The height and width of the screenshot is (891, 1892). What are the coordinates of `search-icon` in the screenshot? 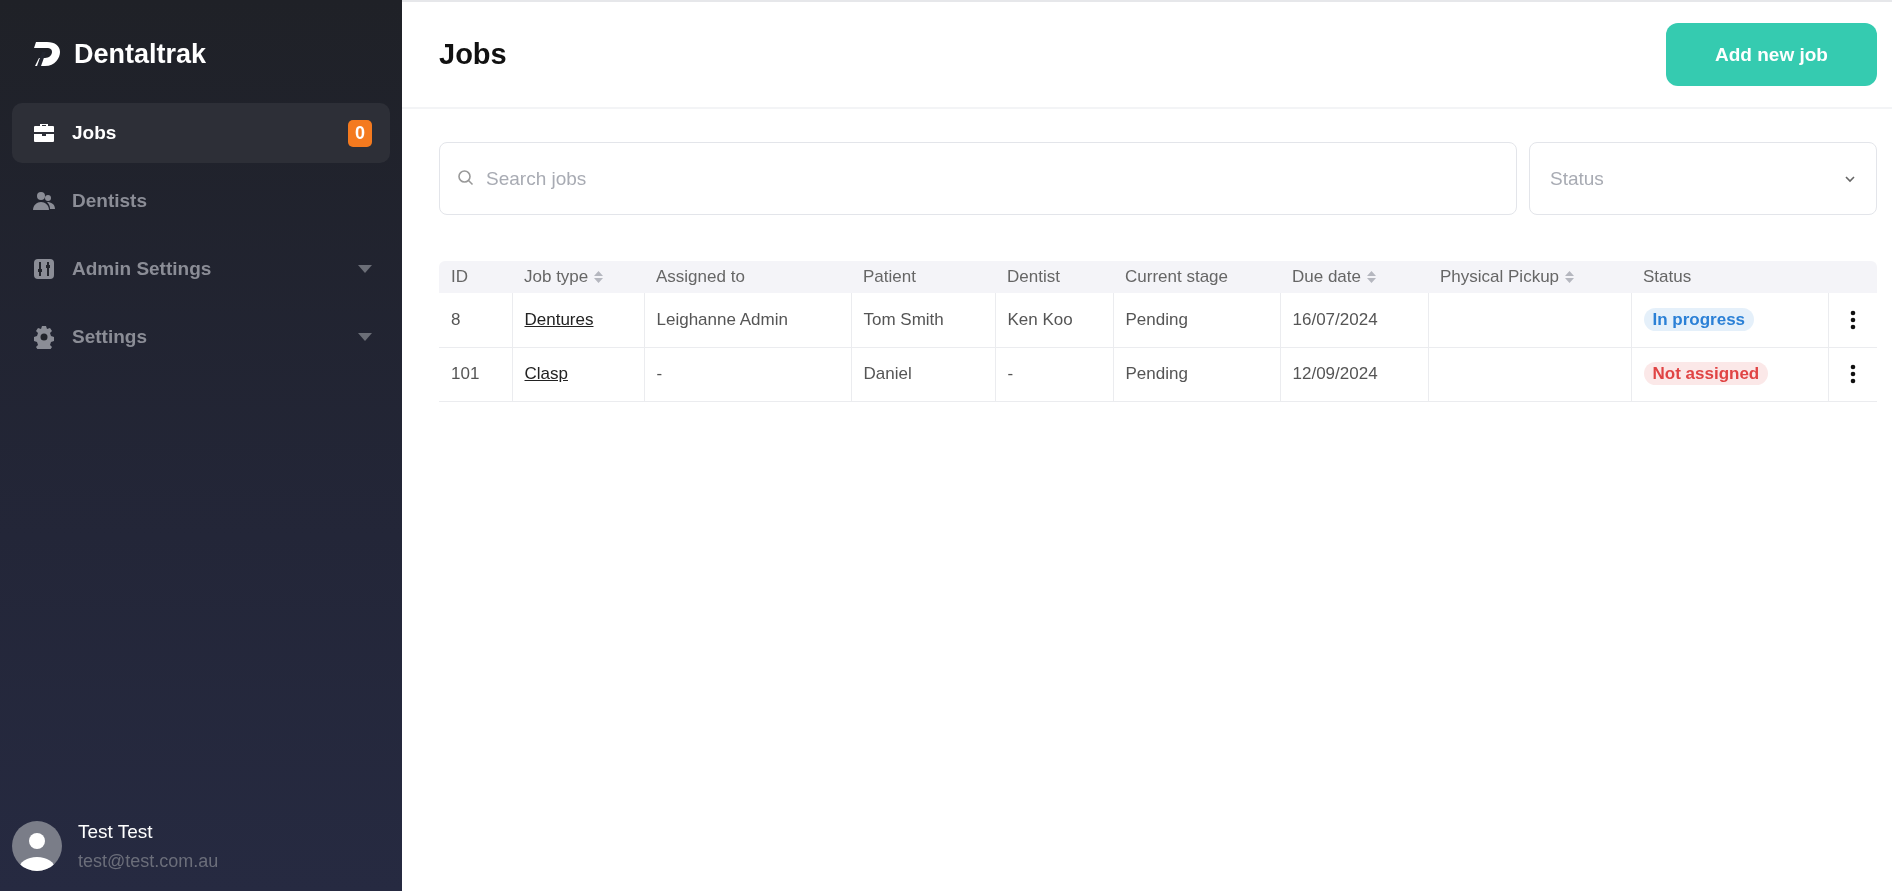 It's located at (466, 178).